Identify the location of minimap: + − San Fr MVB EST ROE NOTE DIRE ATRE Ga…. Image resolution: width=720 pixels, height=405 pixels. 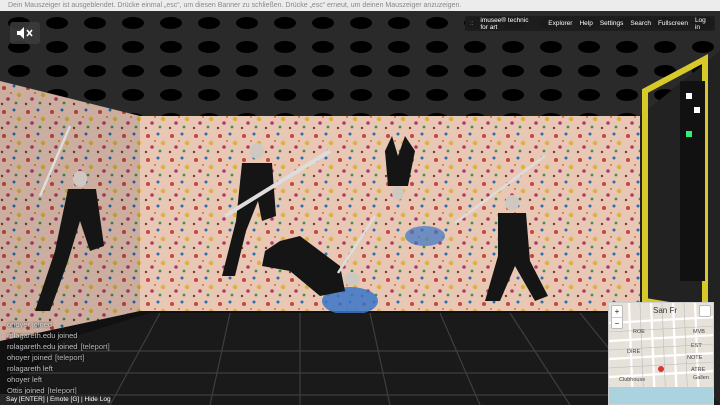
(661, 353).